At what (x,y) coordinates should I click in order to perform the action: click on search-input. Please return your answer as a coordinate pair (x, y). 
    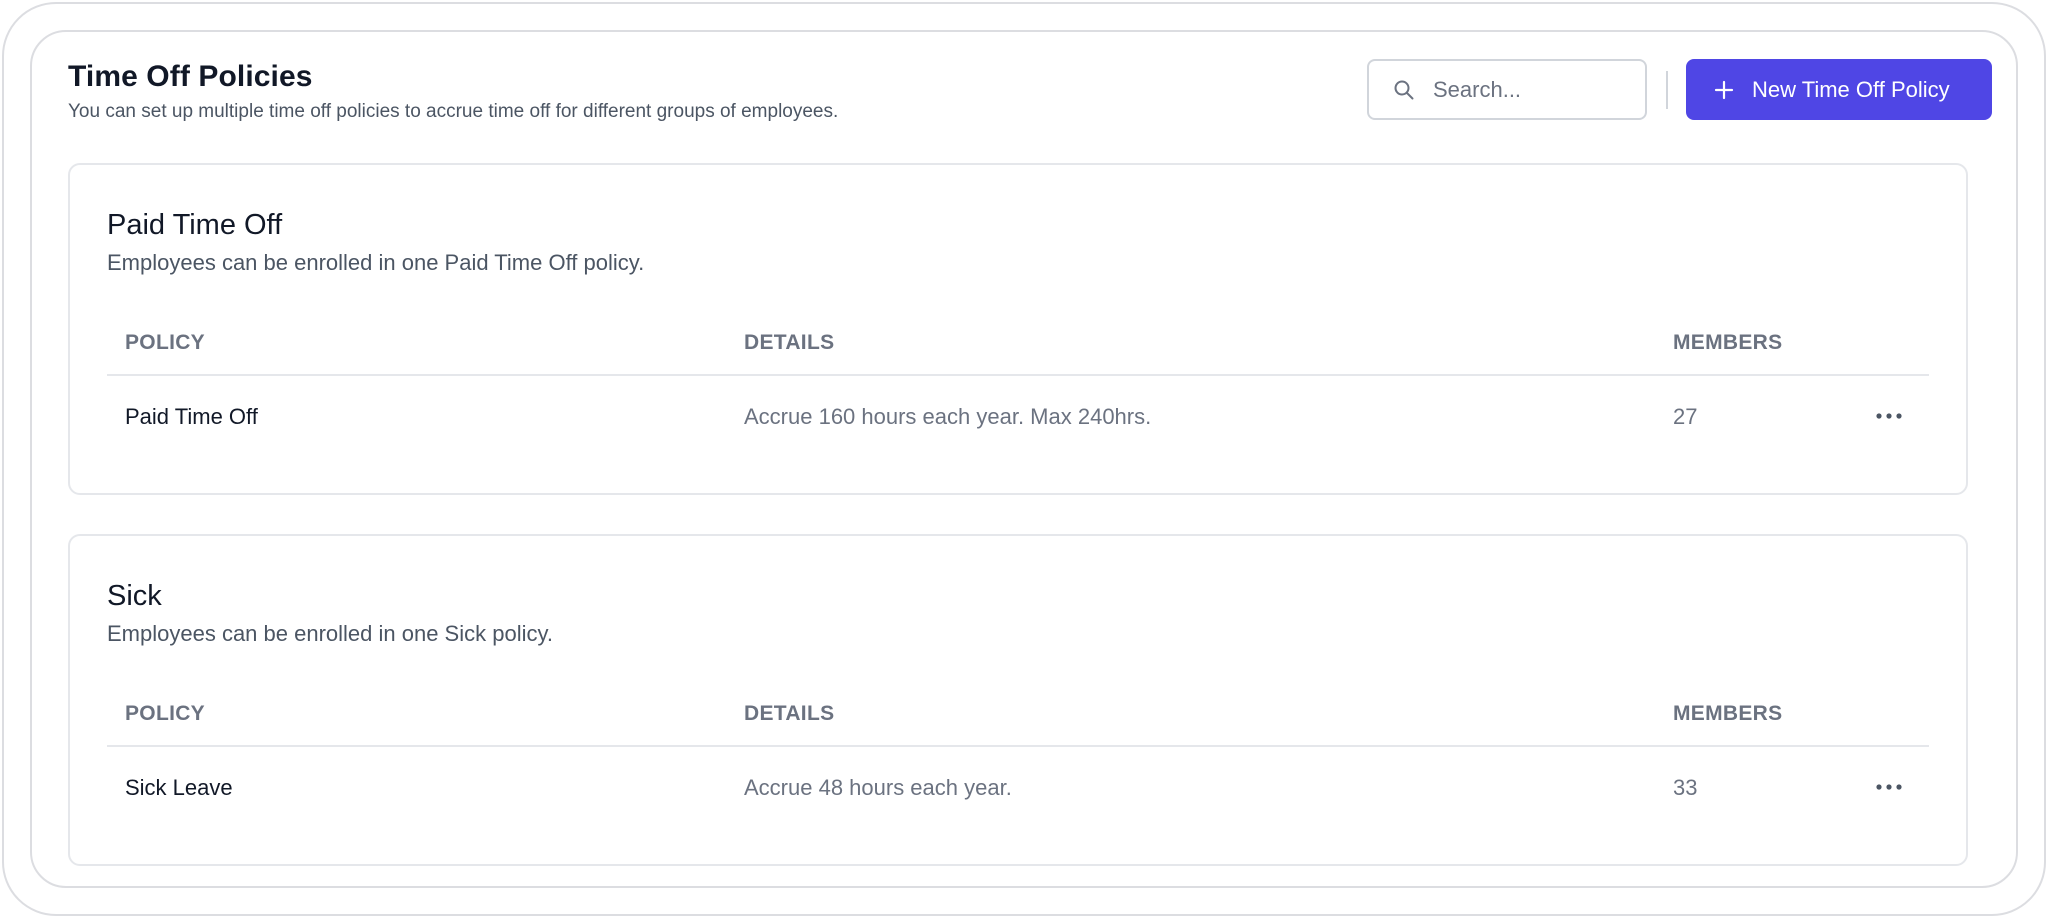
    Looking at the image, I should click on (1533, 89).